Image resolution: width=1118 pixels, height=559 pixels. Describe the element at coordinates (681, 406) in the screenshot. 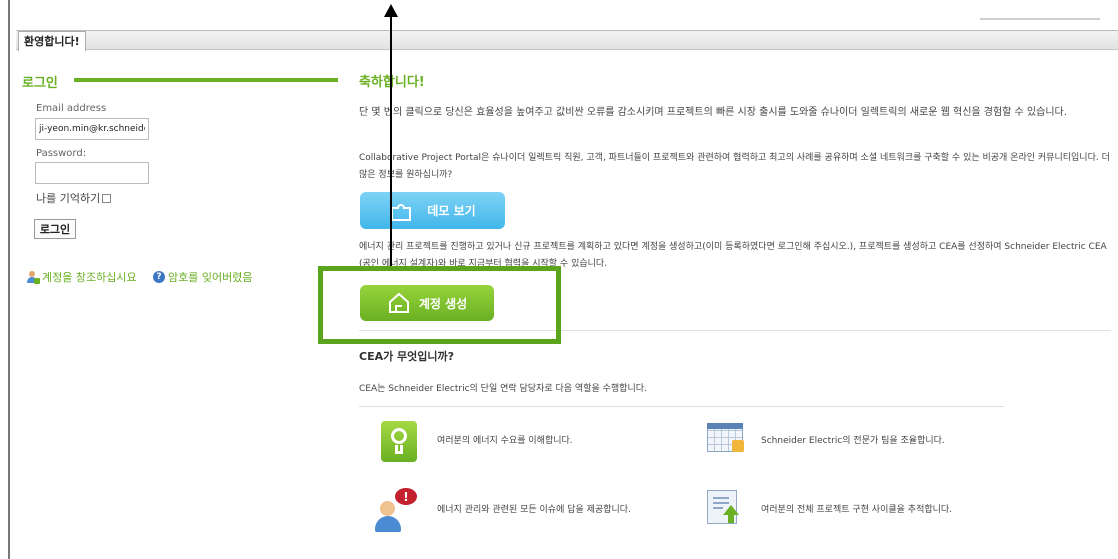

I see `cea-divider` at that location.